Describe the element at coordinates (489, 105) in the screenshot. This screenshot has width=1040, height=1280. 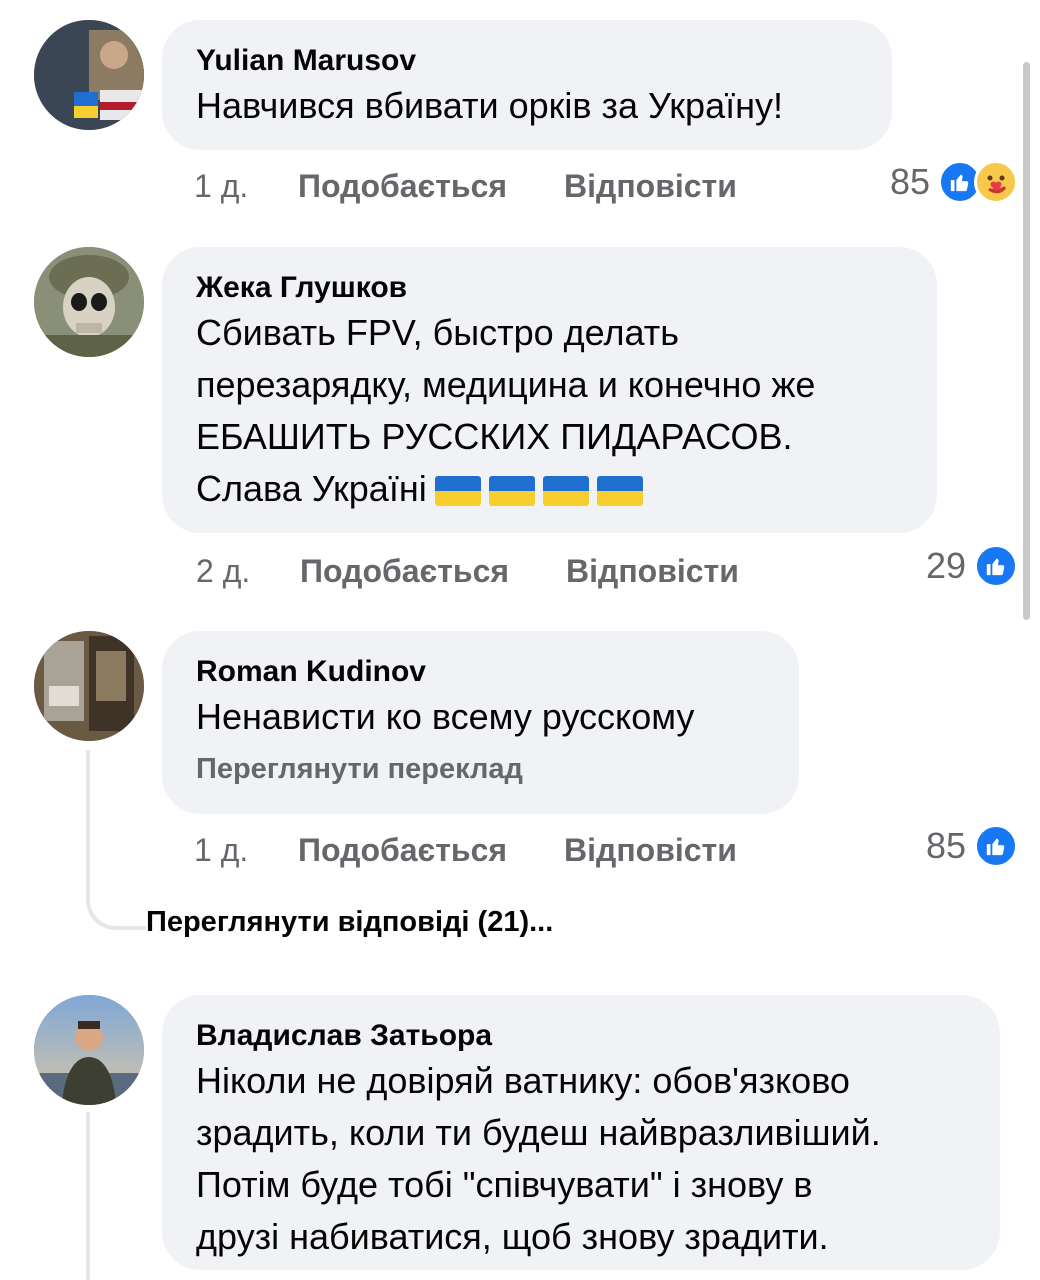
I see `comment-text: Навчився вбивати орків за Україну!` at that location.